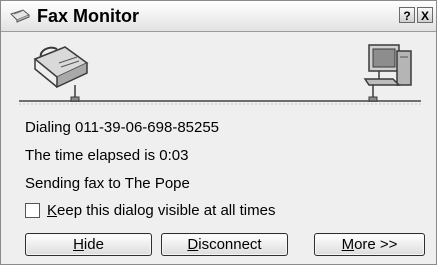 This screenshot has width=439, height=267. I want to click on more-label: ore >>, so click(376, 244).